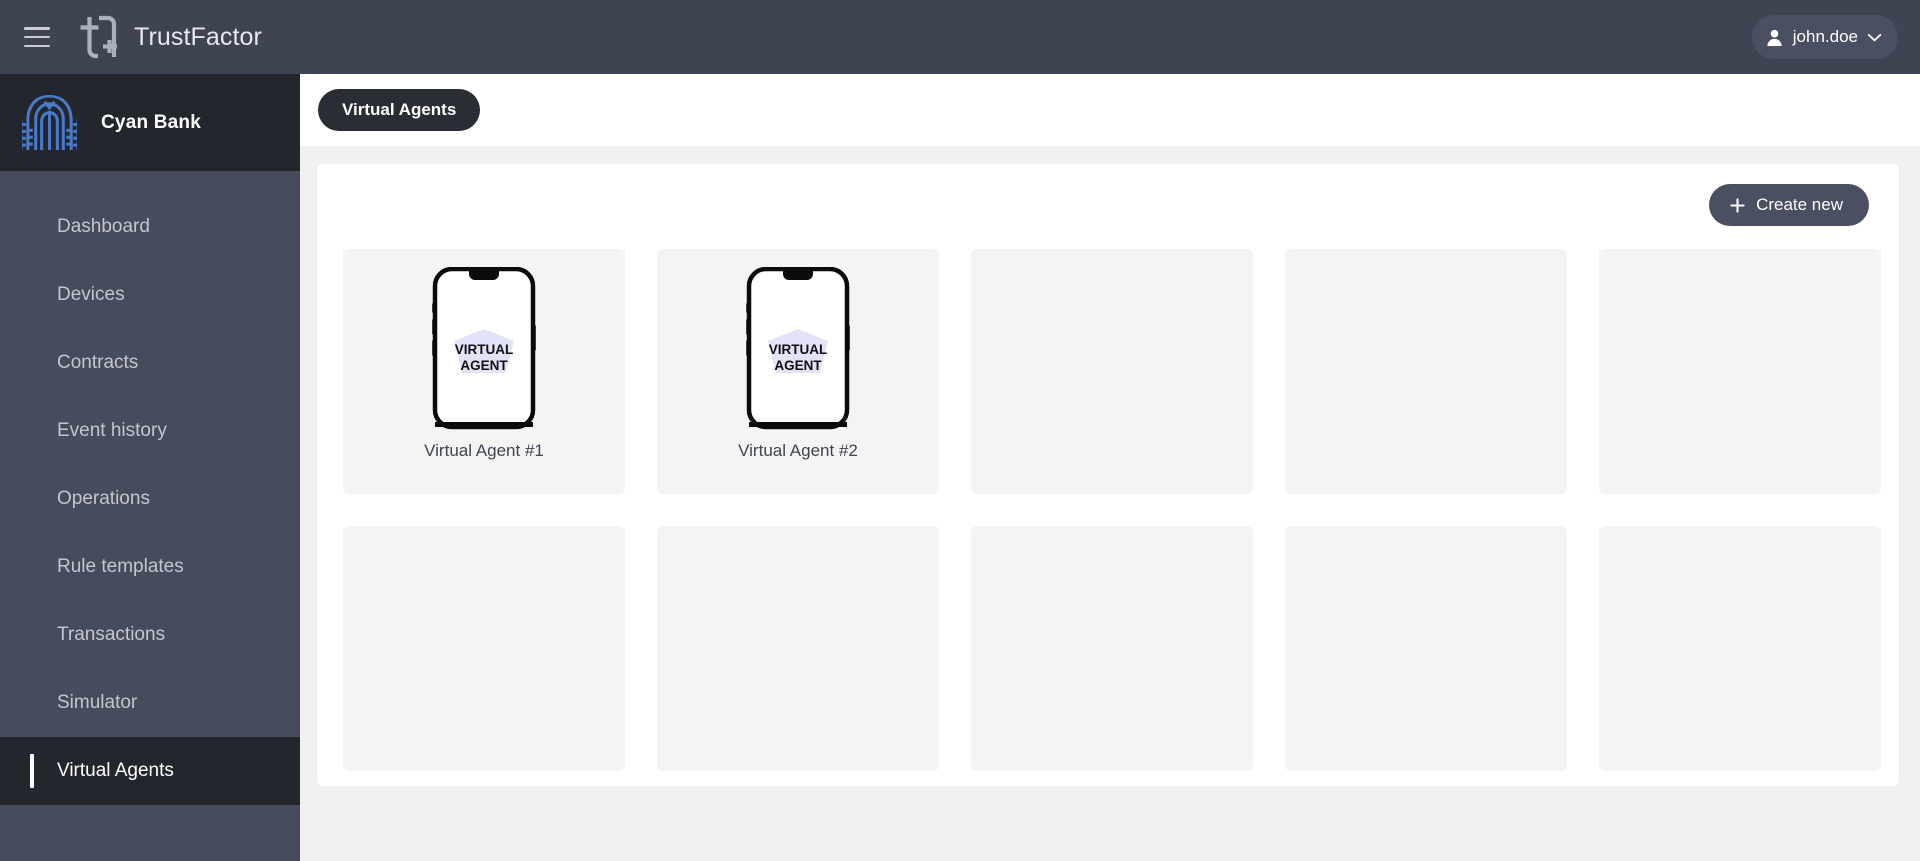 The height and width of the screenshot is (861, 1920). Describe the element at coordinates (198, 36) in the screenshot. I see `brand-title: TrustFactor` at that location.